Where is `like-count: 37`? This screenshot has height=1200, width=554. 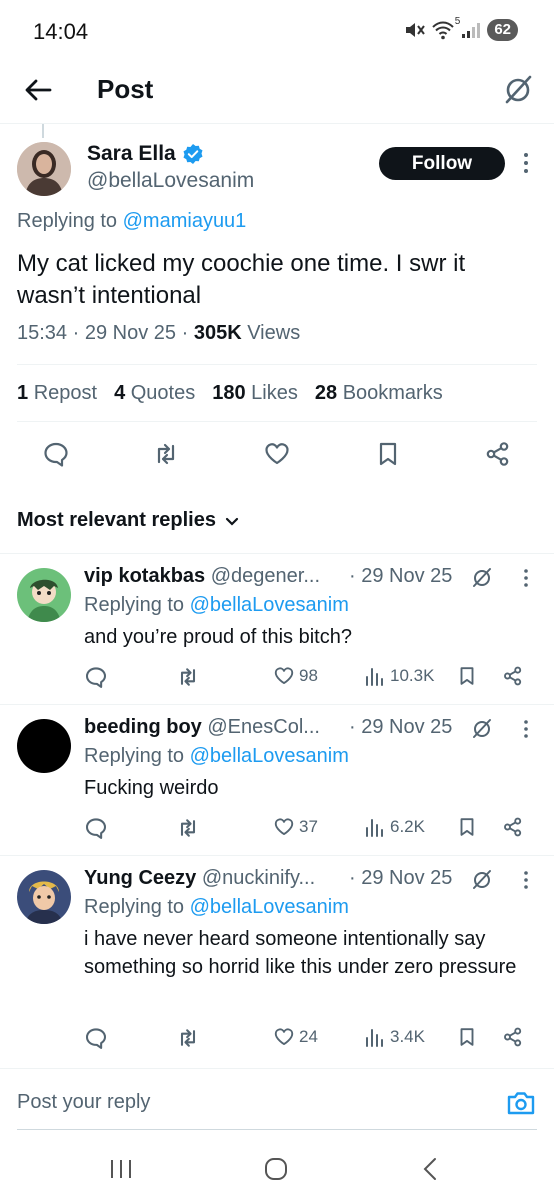
like-count: 37 is located at coordinates (308, 826).